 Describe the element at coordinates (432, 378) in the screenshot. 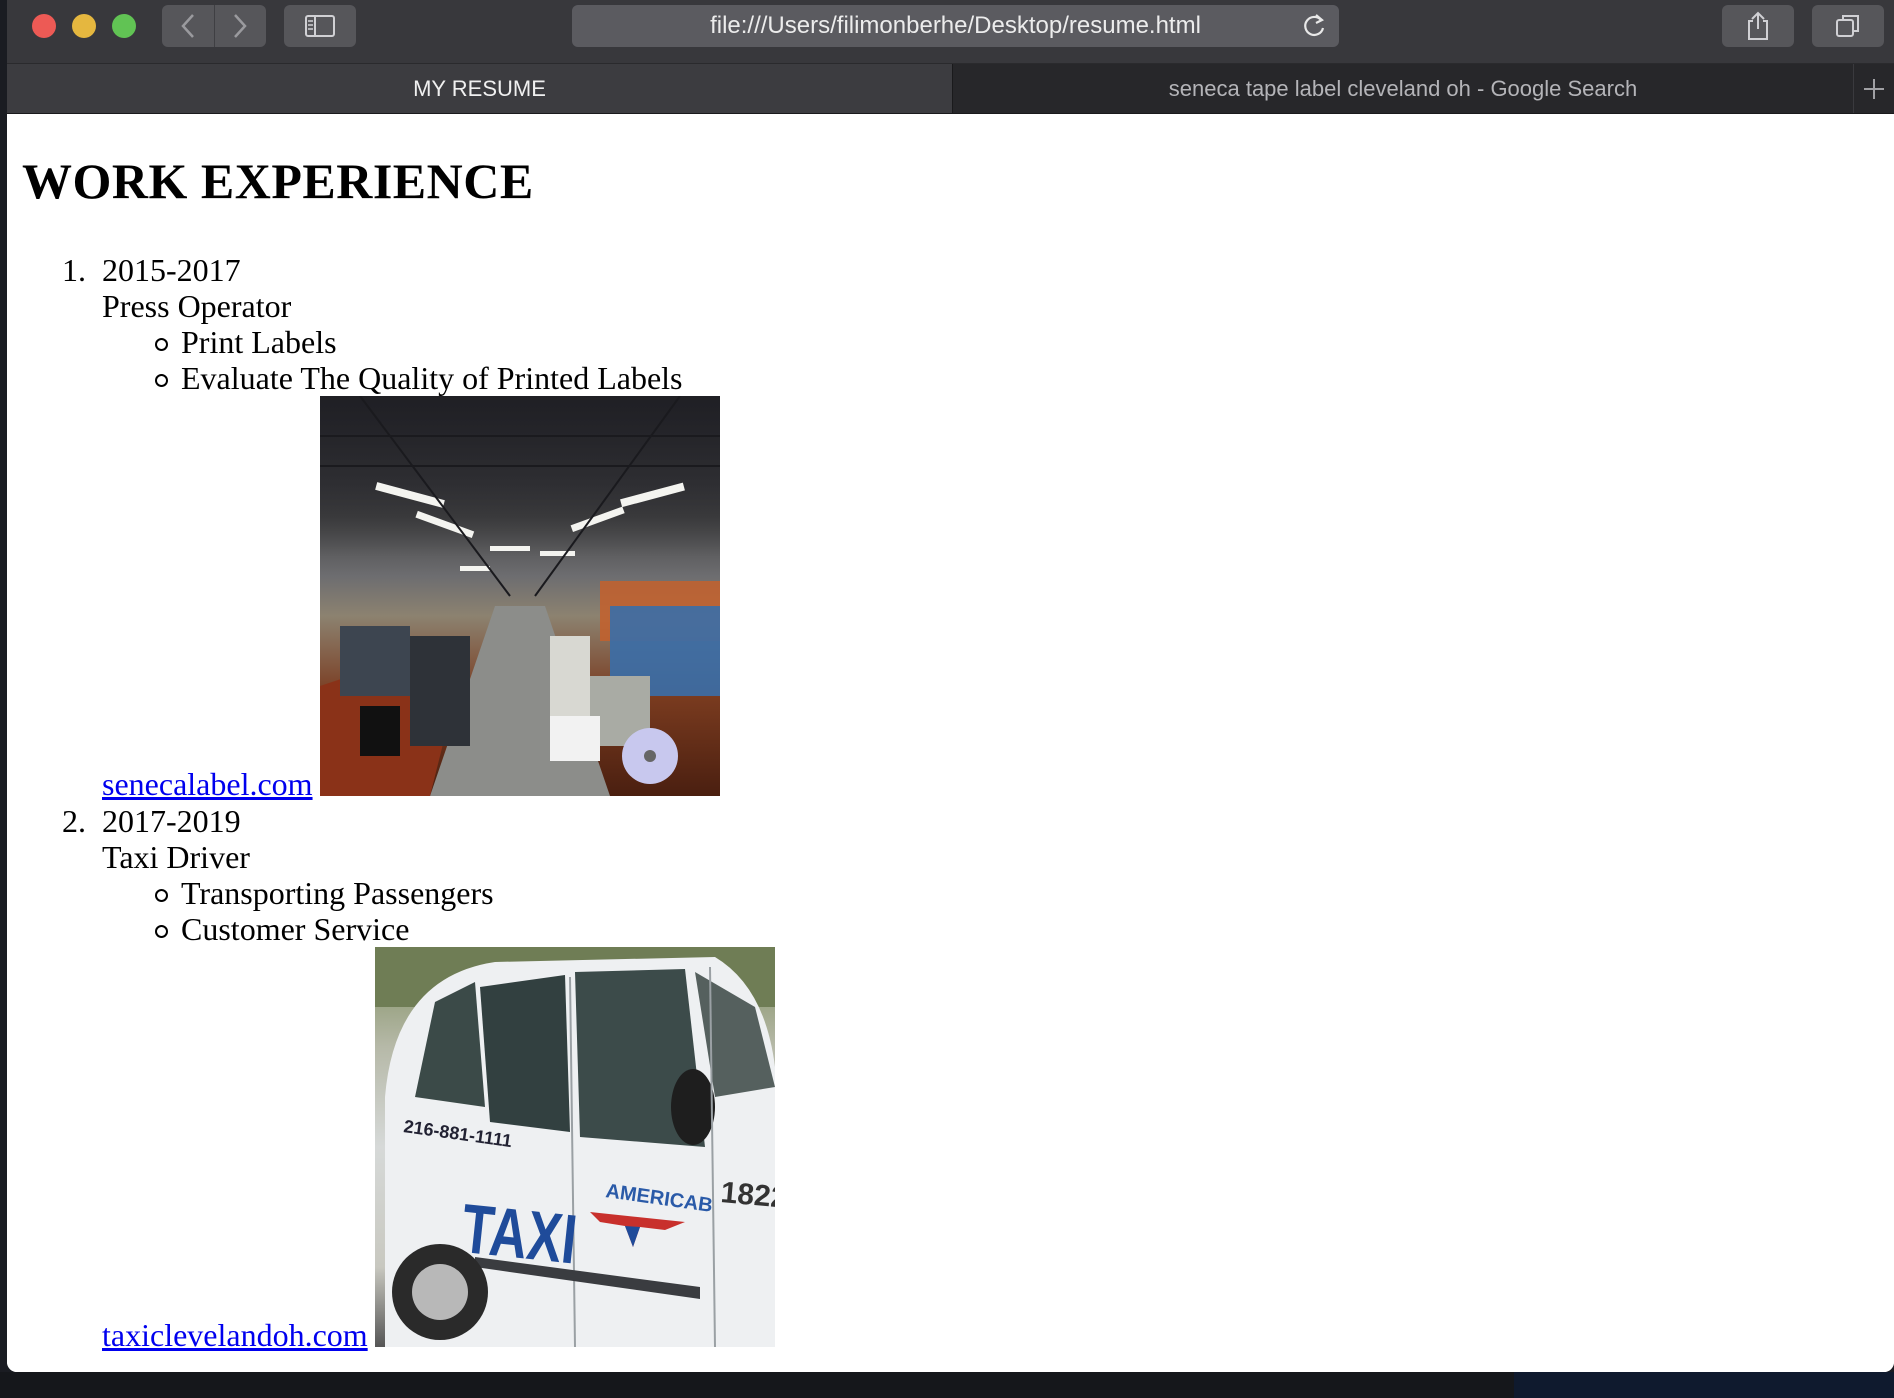

I see `job-duty: Evaluate The Quality of Printed Labels` at that location.